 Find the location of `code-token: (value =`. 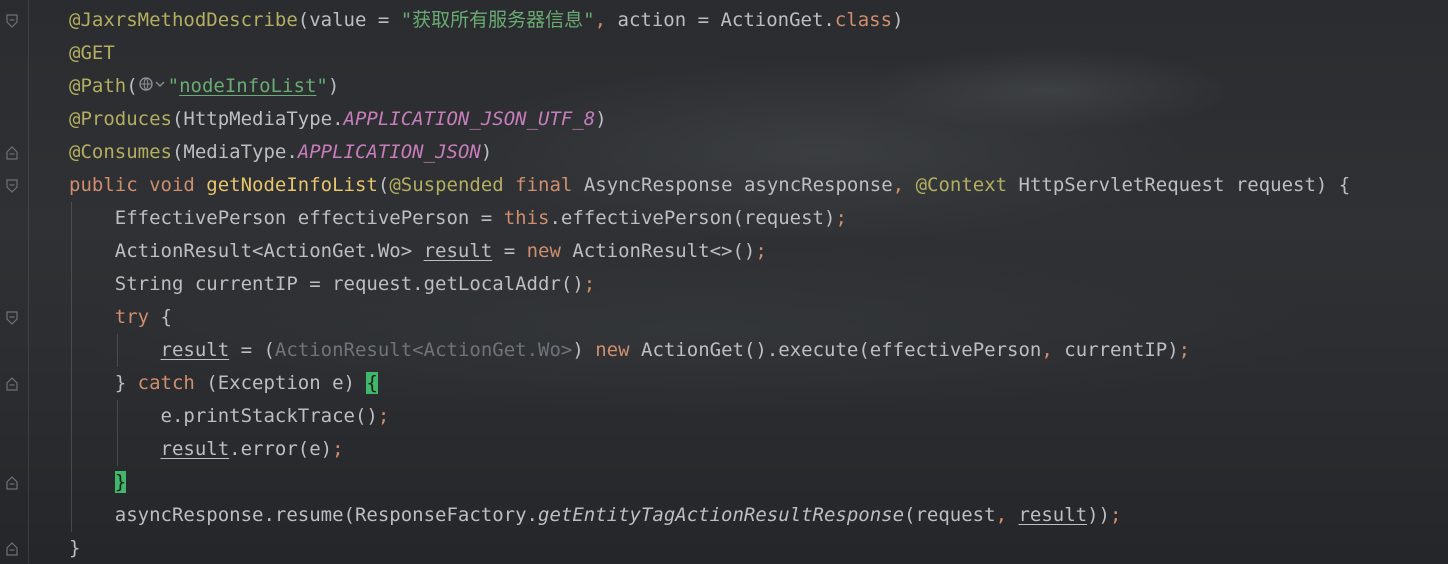

code-token: (value = is located at coordinates (349, 20).